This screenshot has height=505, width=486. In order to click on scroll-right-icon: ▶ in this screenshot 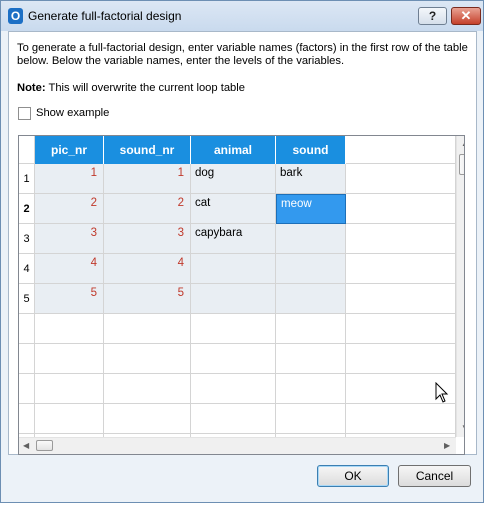, I will do `click(447, 445)`.